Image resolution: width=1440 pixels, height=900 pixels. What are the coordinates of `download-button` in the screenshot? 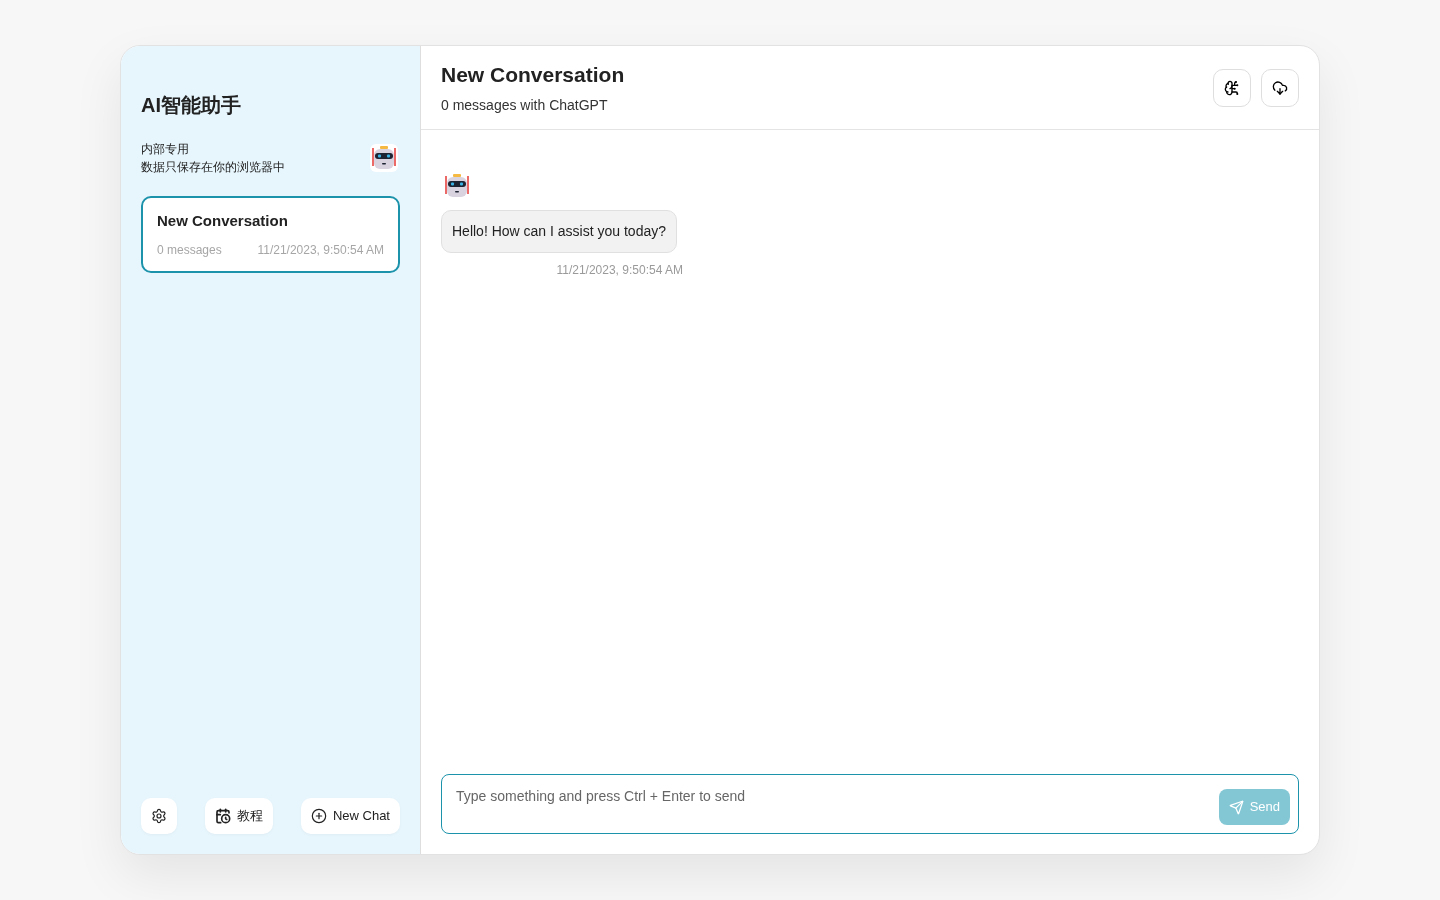 It's located at (1280, 87).